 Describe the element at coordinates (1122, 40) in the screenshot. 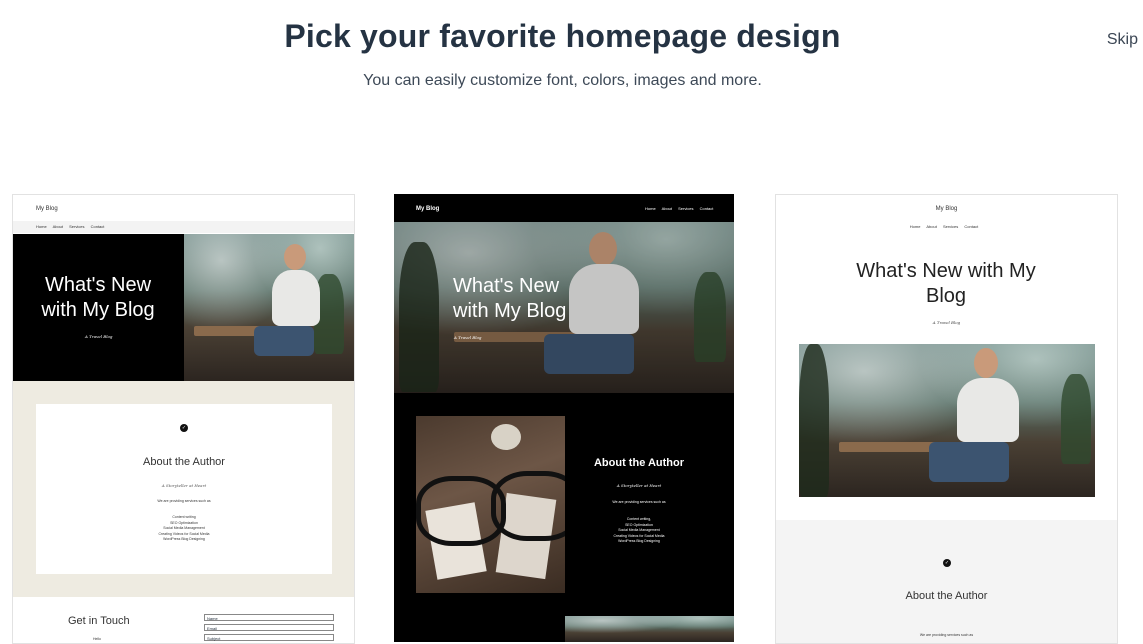

I see `skip-button: Skip` at that location.